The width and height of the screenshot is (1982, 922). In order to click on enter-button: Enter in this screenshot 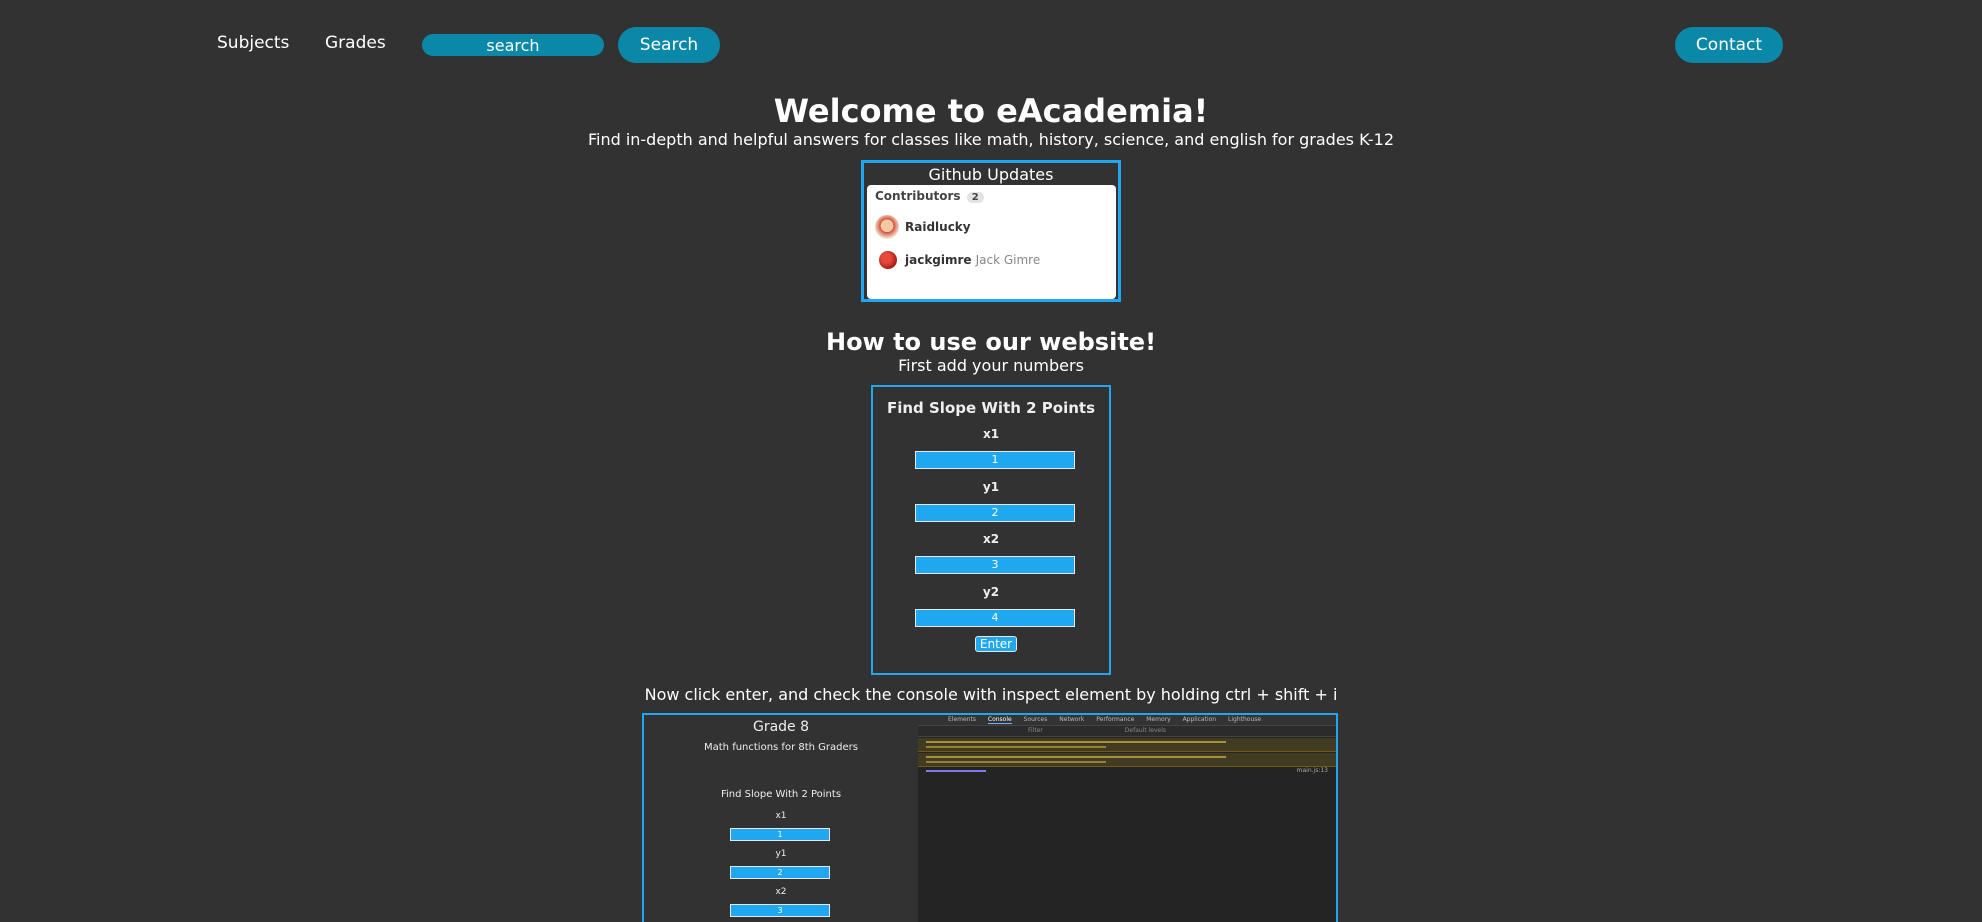, I will do `click(996, 644)`.